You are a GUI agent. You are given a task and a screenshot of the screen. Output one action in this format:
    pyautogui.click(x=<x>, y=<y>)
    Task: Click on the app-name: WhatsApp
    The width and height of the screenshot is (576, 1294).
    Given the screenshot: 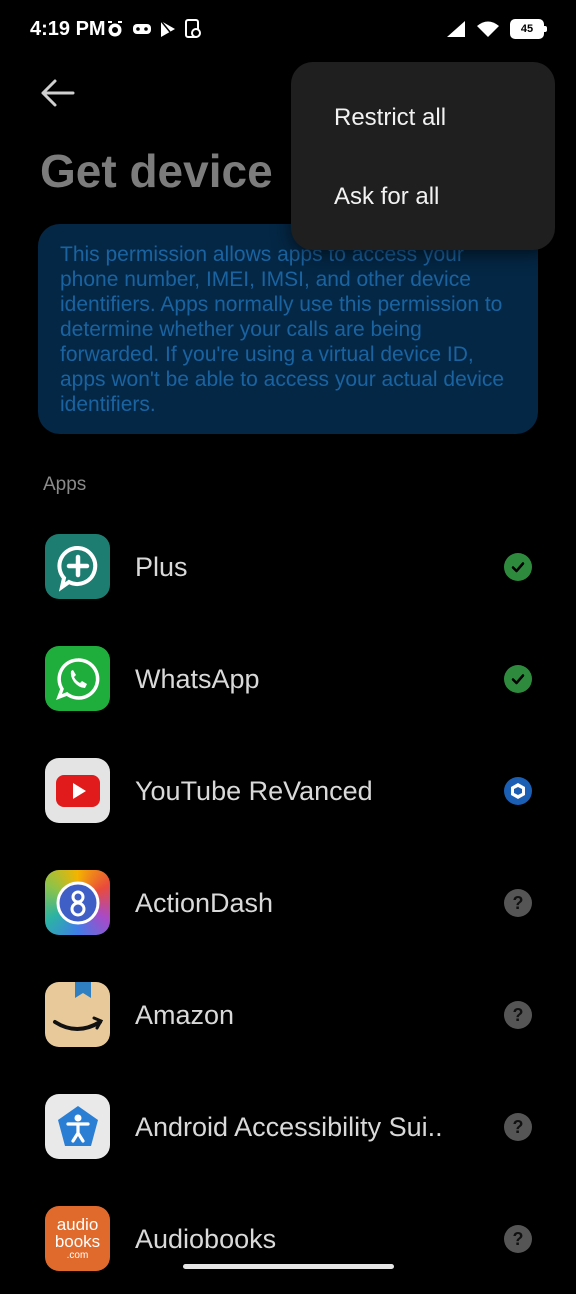 What is the action you would take?
    pyautogui.click(x=197, y=679)
    